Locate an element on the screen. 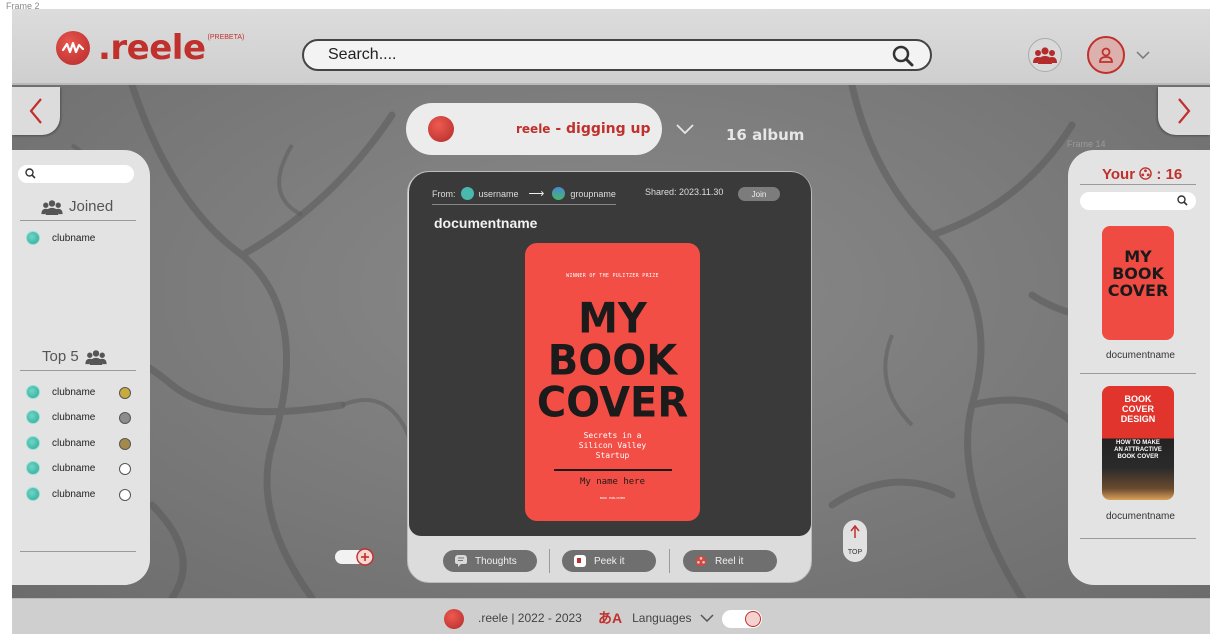  speech-bubble-icon is located at coordinates (461, 561).